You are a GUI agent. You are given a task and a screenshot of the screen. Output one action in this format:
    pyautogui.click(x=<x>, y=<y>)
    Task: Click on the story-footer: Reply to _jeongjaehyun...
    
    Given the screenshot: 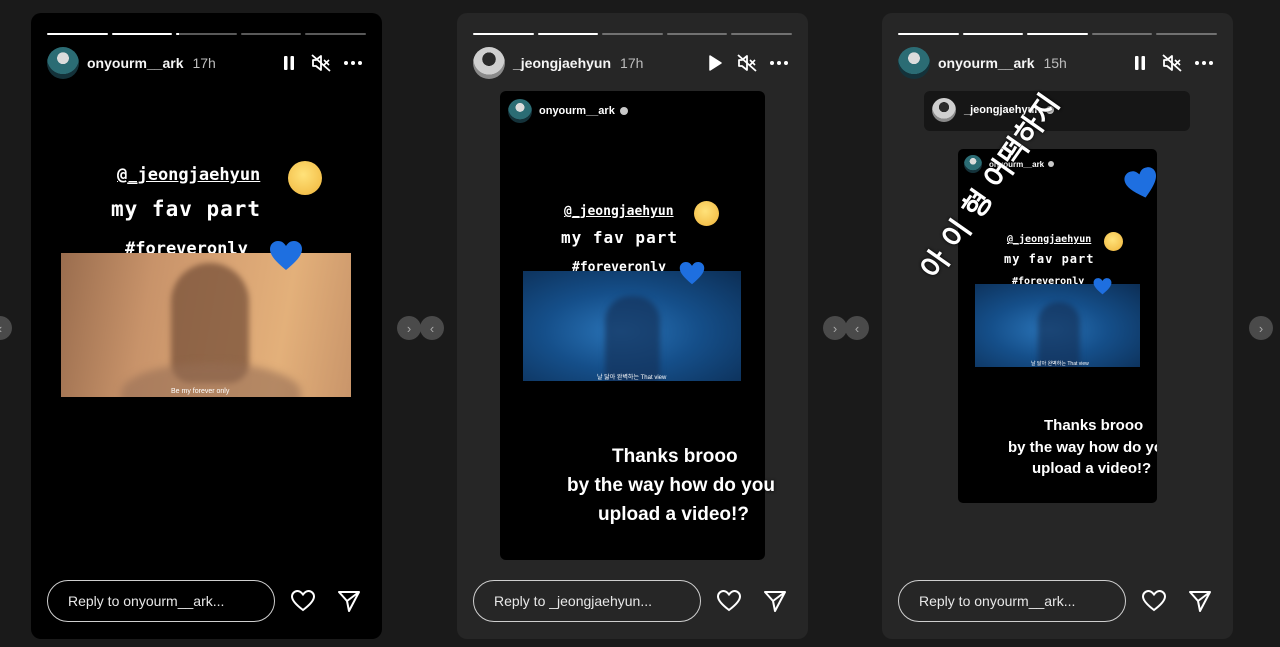 What is the action you would take?
    pyautogui.click(x=632, y=601)
    